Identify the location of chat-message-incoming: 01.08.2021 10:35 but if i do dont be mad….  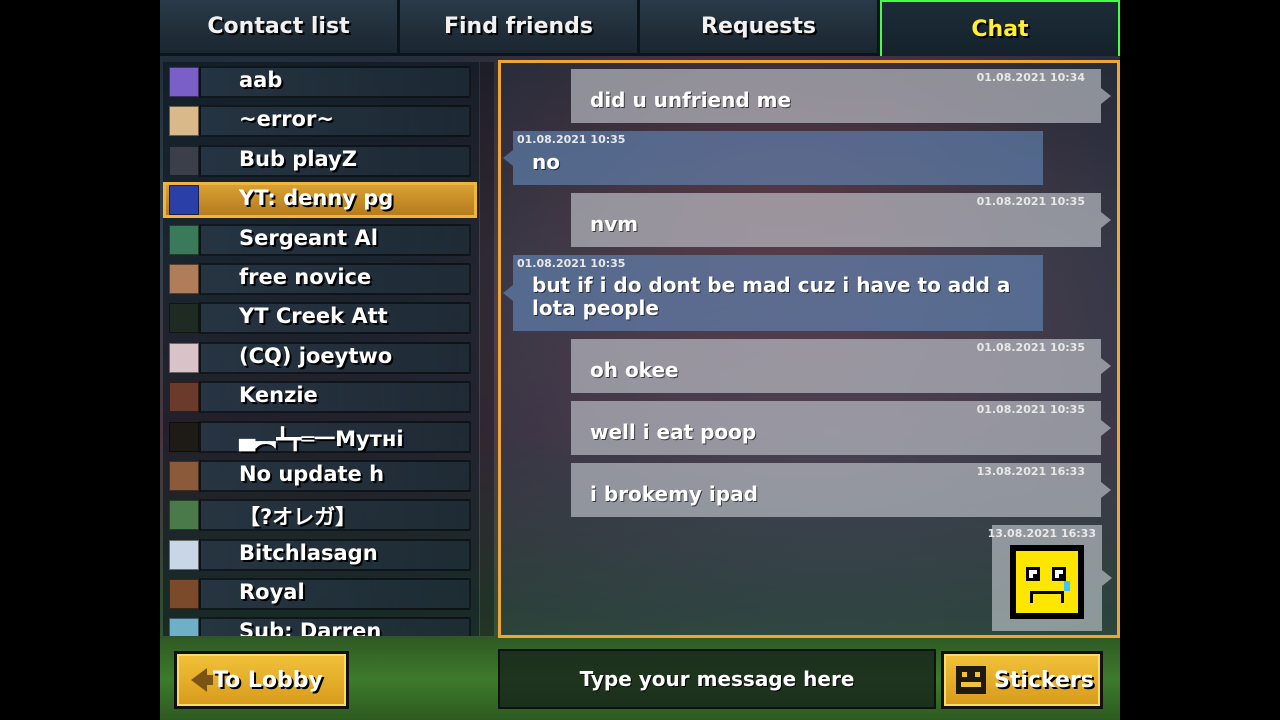
(778, 293).